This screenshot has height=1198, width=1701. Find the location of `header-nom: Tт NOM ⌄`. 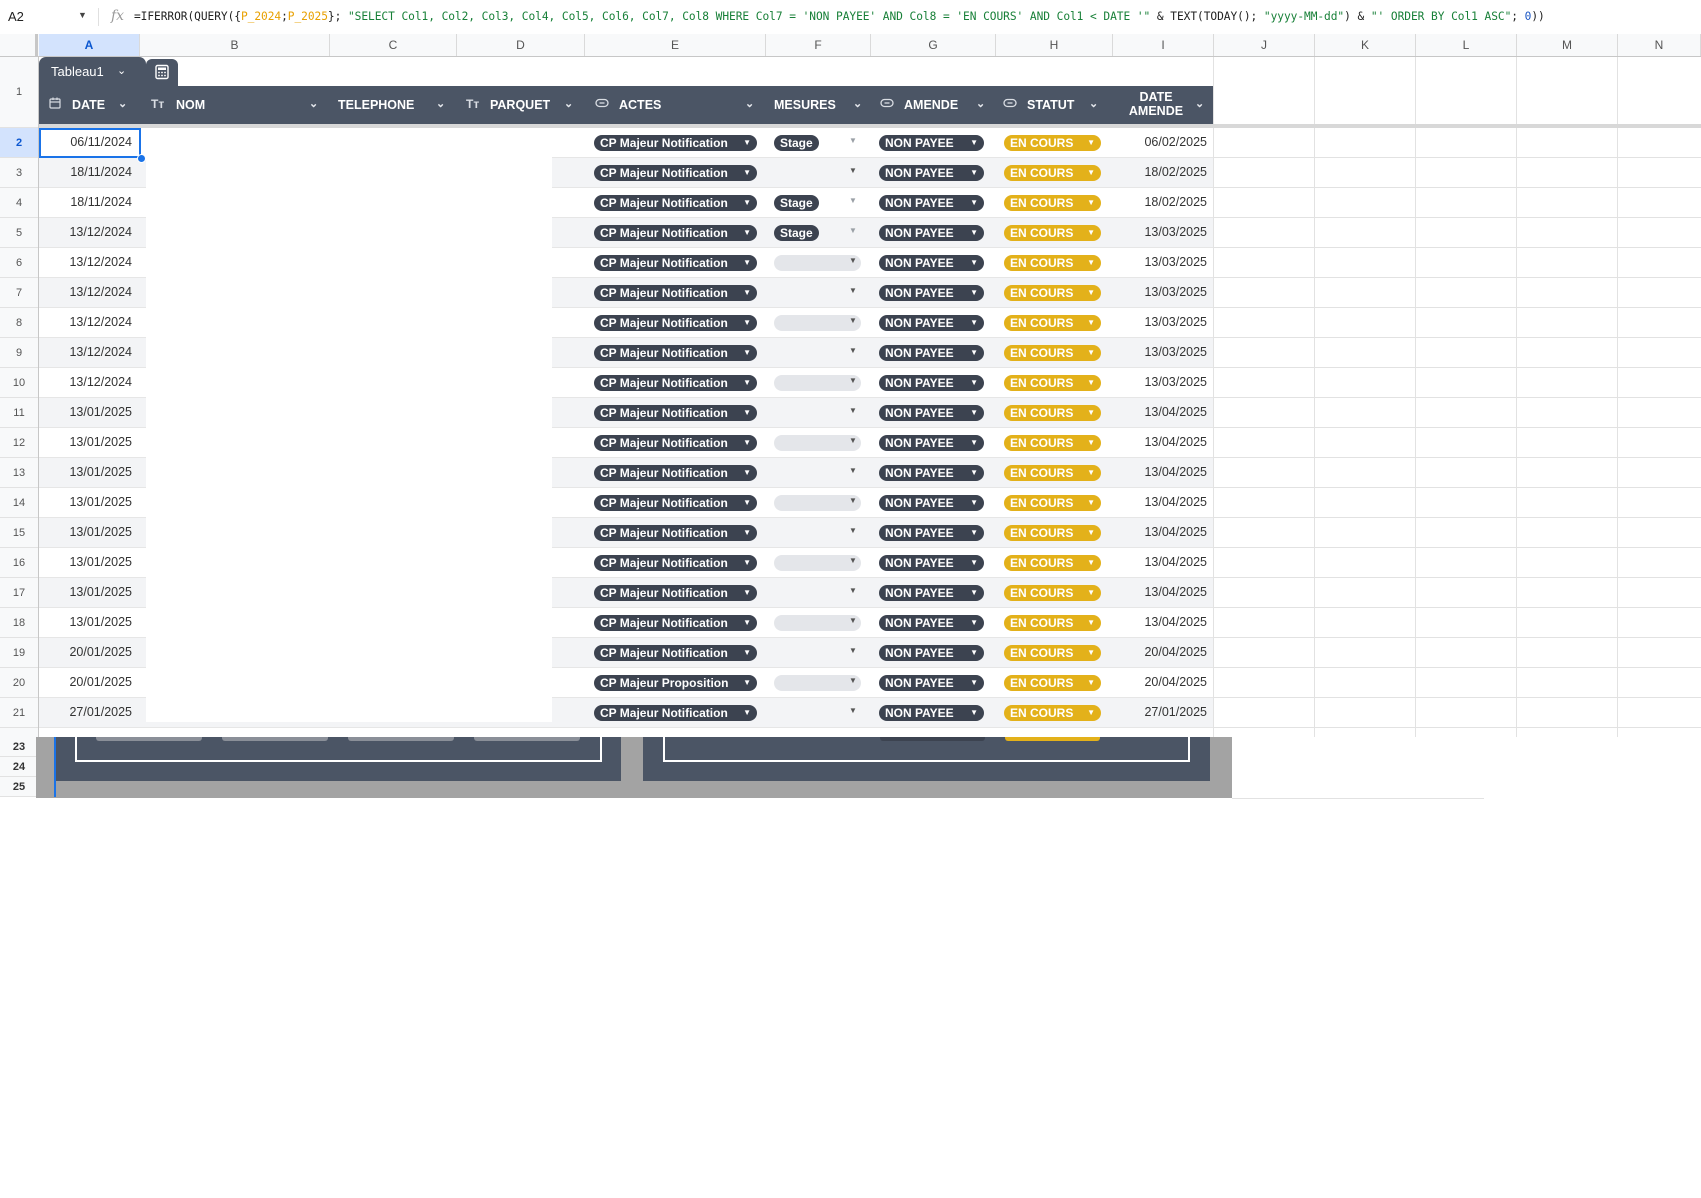

header-nom: Tт NOM ⌄ is located at coordinates (234, 105).